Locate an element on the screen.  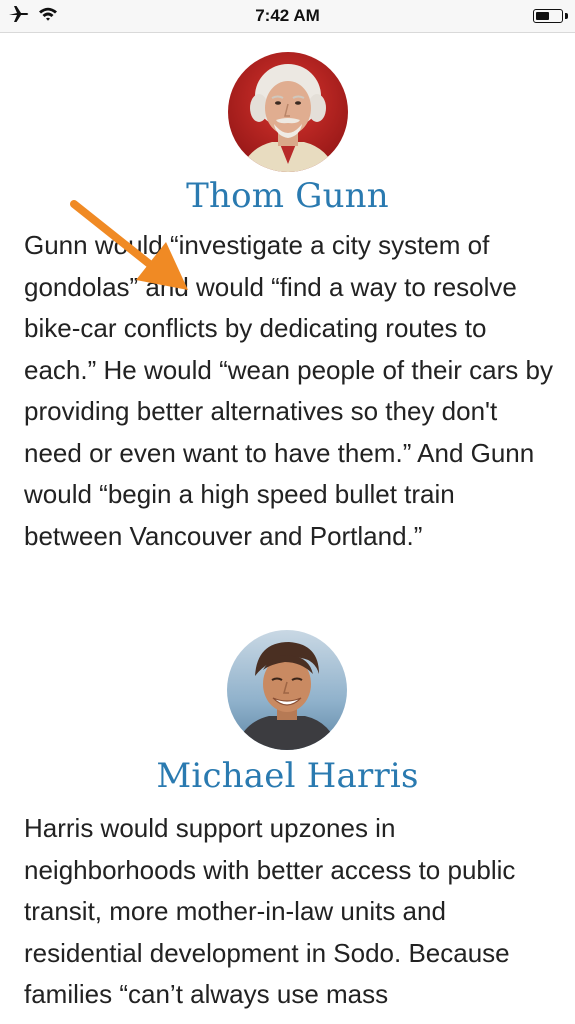
status-bar: 7:42 AM is located at coordinates (287, 16).